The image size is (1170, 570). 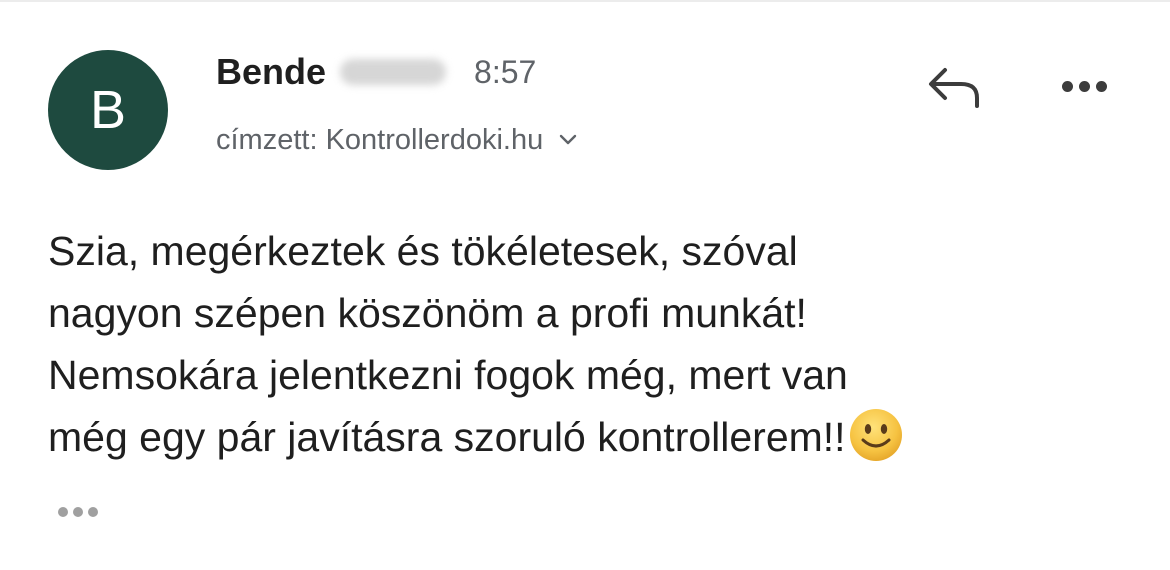 I want to click on redacted-surname, so click(x=393, y=72).